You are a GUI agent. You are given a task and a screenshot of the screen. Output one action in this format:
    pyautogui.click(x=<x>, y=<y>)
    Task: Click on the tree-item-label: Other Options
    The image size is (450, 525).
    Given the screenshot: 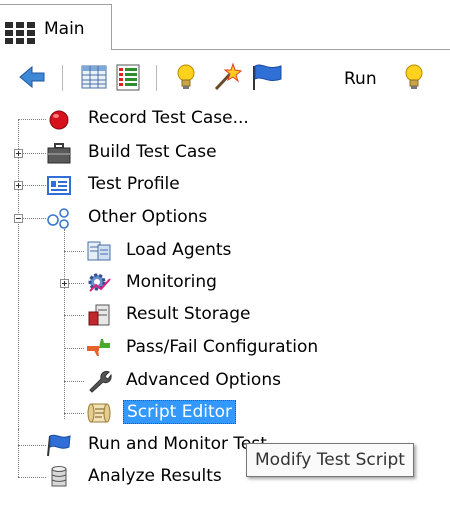 What is the action you would take?
    pyautogui.click(x=148, y=217)
    